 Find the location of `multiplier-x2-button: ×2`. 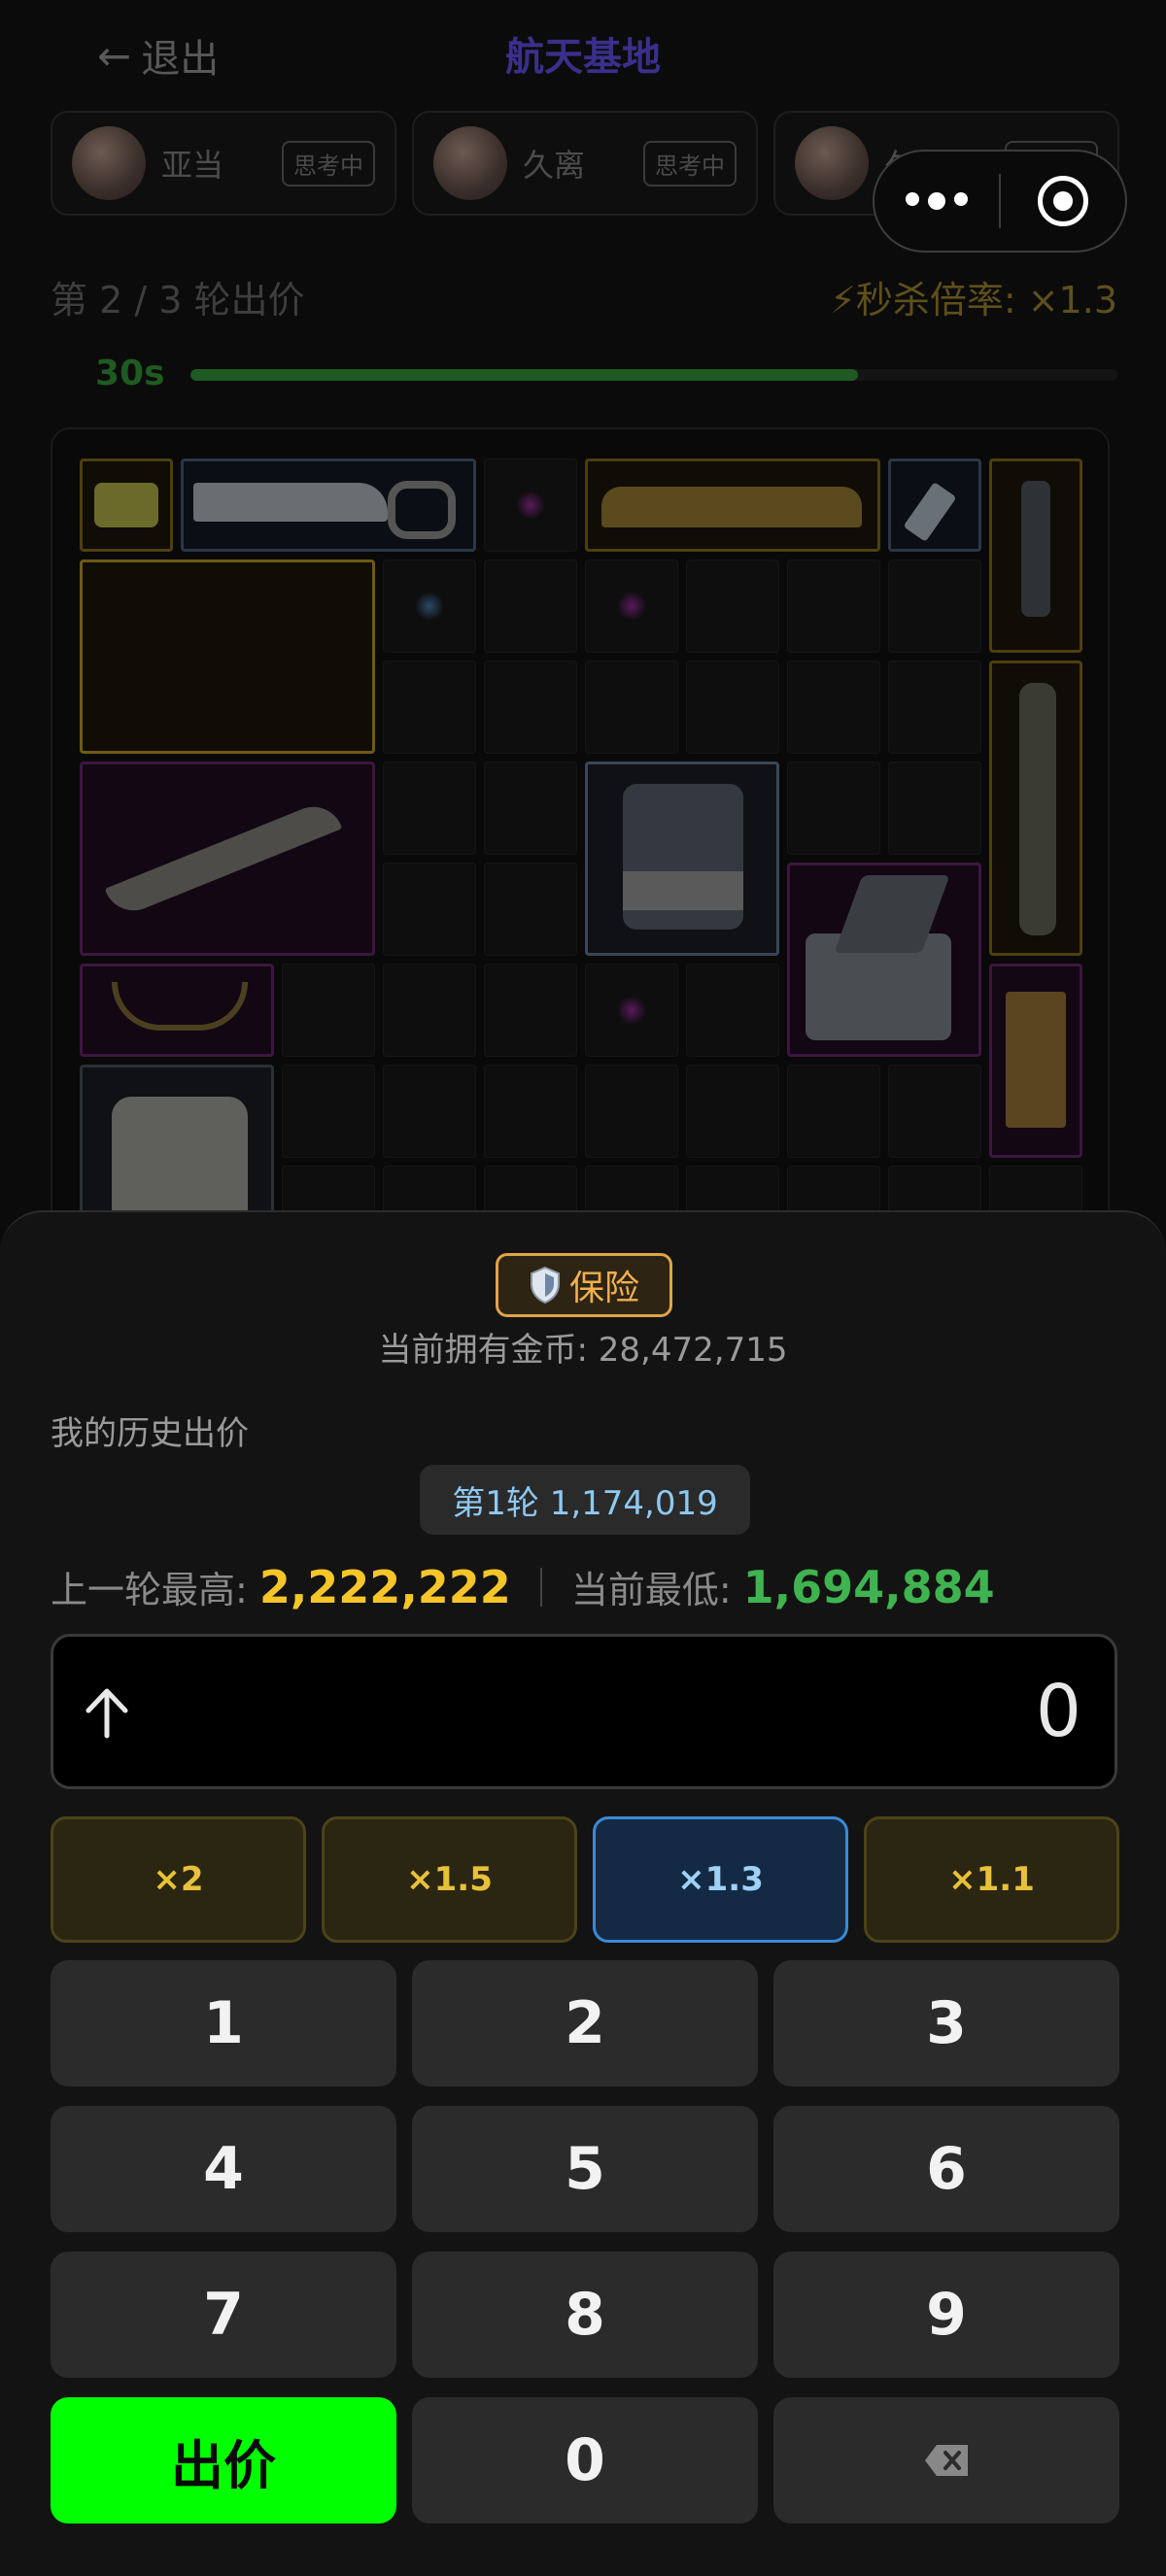

multiplier-x2-button: ×2 is located at coordinates (178, 1879).